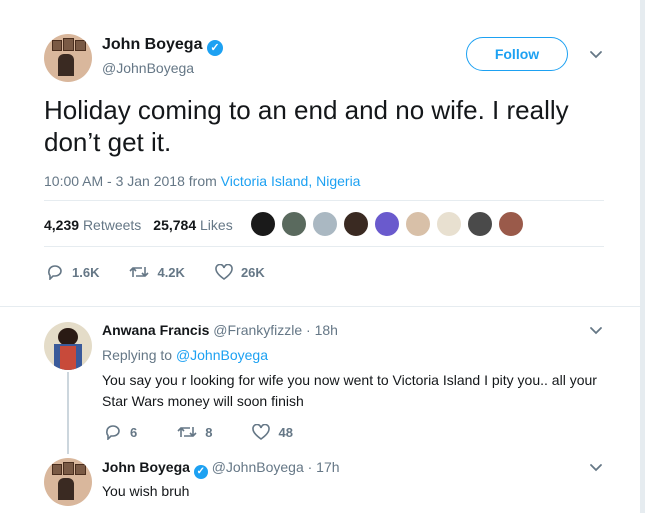  I want to click on like-button: 48, so click(272, 432).